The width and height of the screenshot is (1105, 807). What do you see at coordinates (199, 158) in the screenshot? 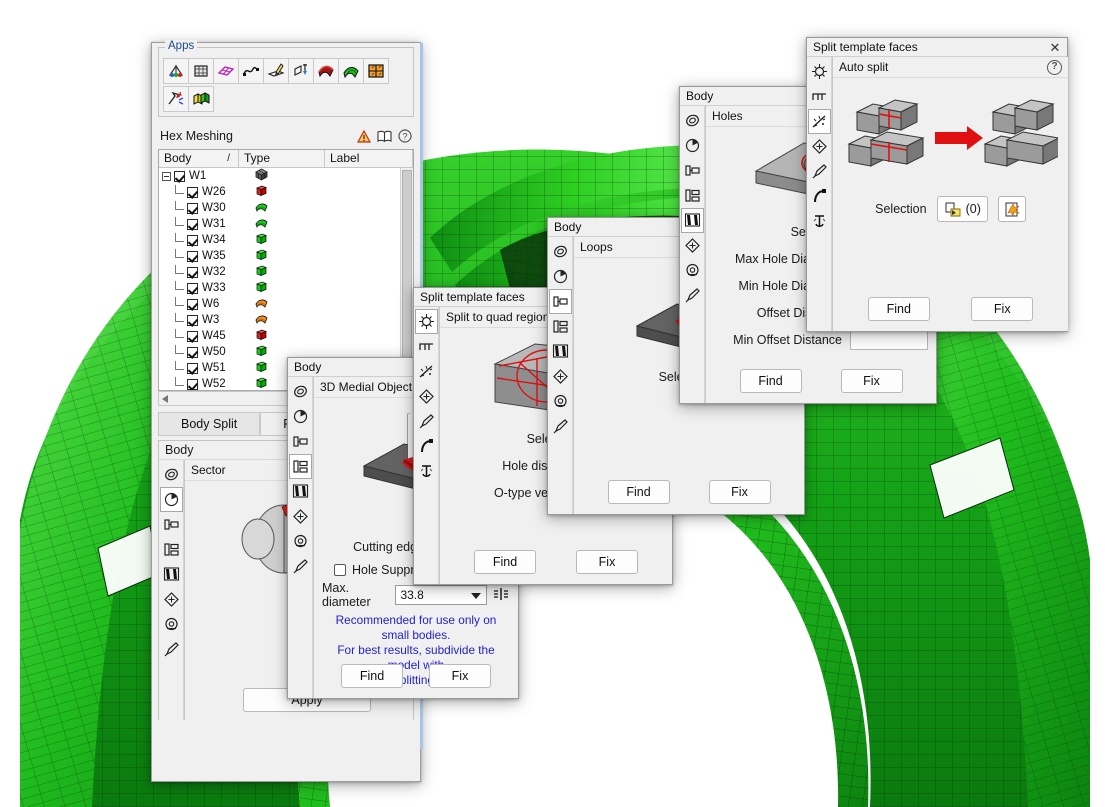
I see `tree-col-body: Body /` at bounding box center [199, 158].